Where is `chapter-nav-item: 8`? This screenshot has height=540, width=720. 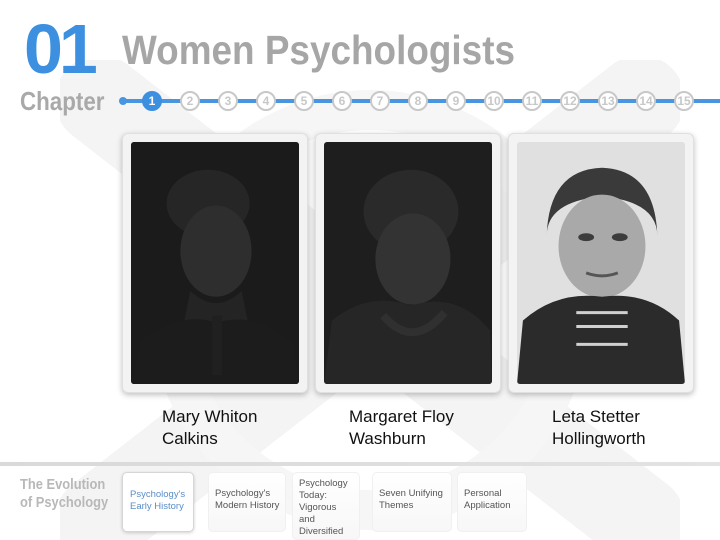
chapter-nav-item: 8 is located at coordinates (418, 101).